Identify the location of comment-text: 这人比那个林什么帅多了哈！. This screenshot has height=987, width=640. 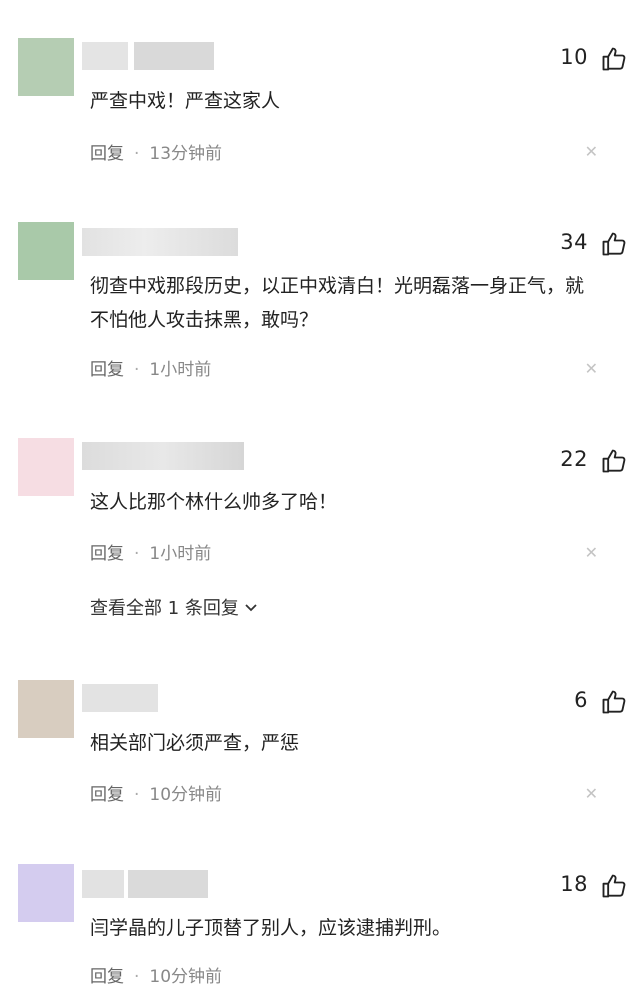
(214, 502).